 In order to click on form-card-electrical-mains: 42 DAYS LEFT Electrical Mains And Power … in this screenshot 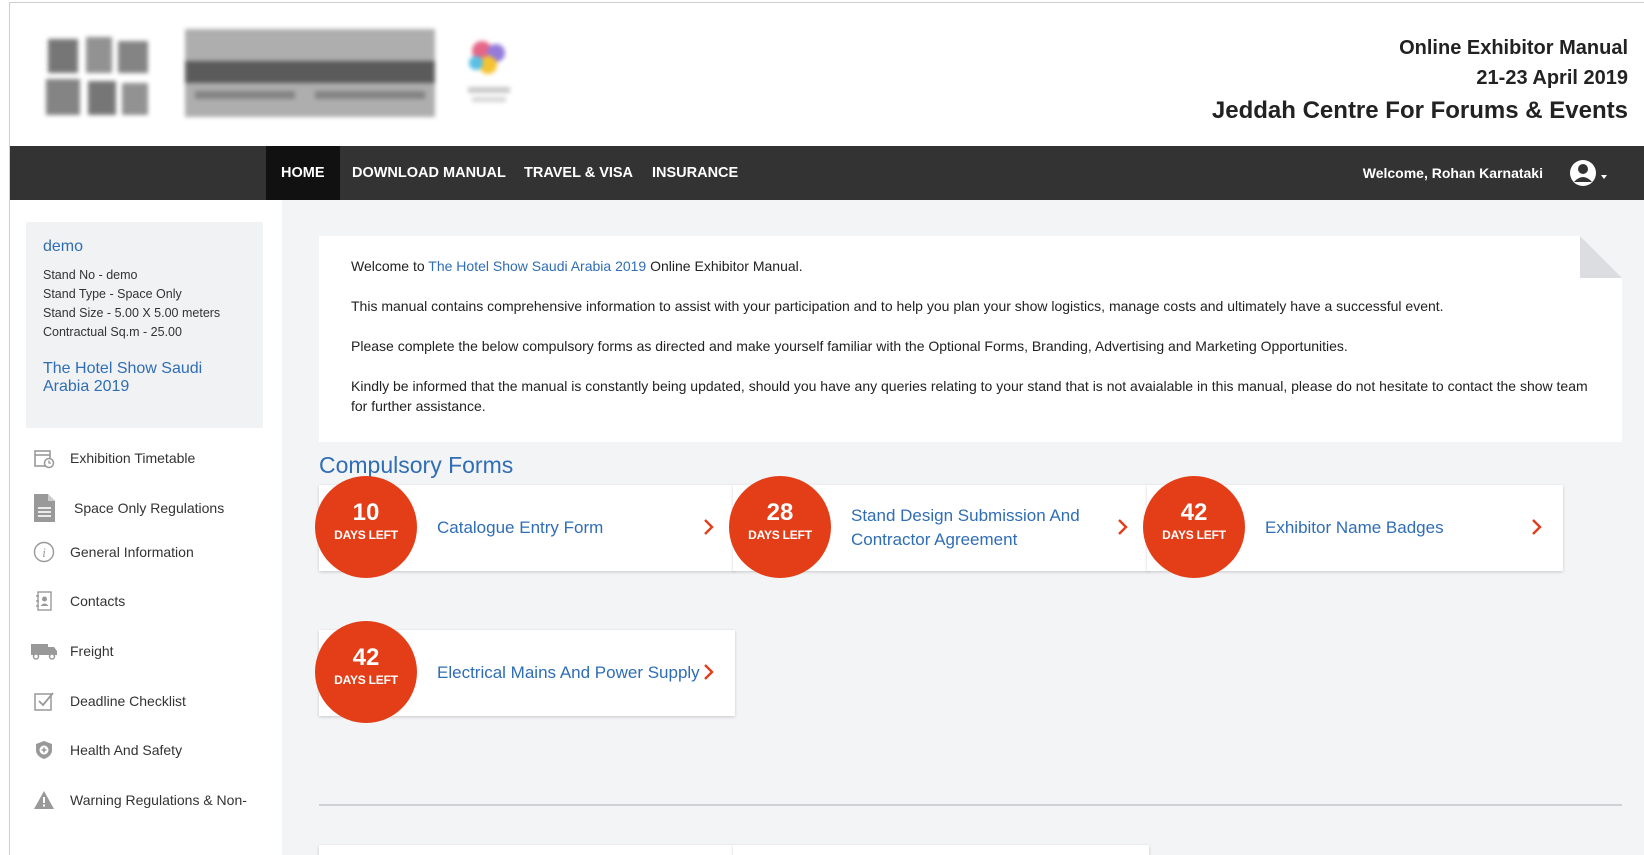, I will do `click(525, 672)`.